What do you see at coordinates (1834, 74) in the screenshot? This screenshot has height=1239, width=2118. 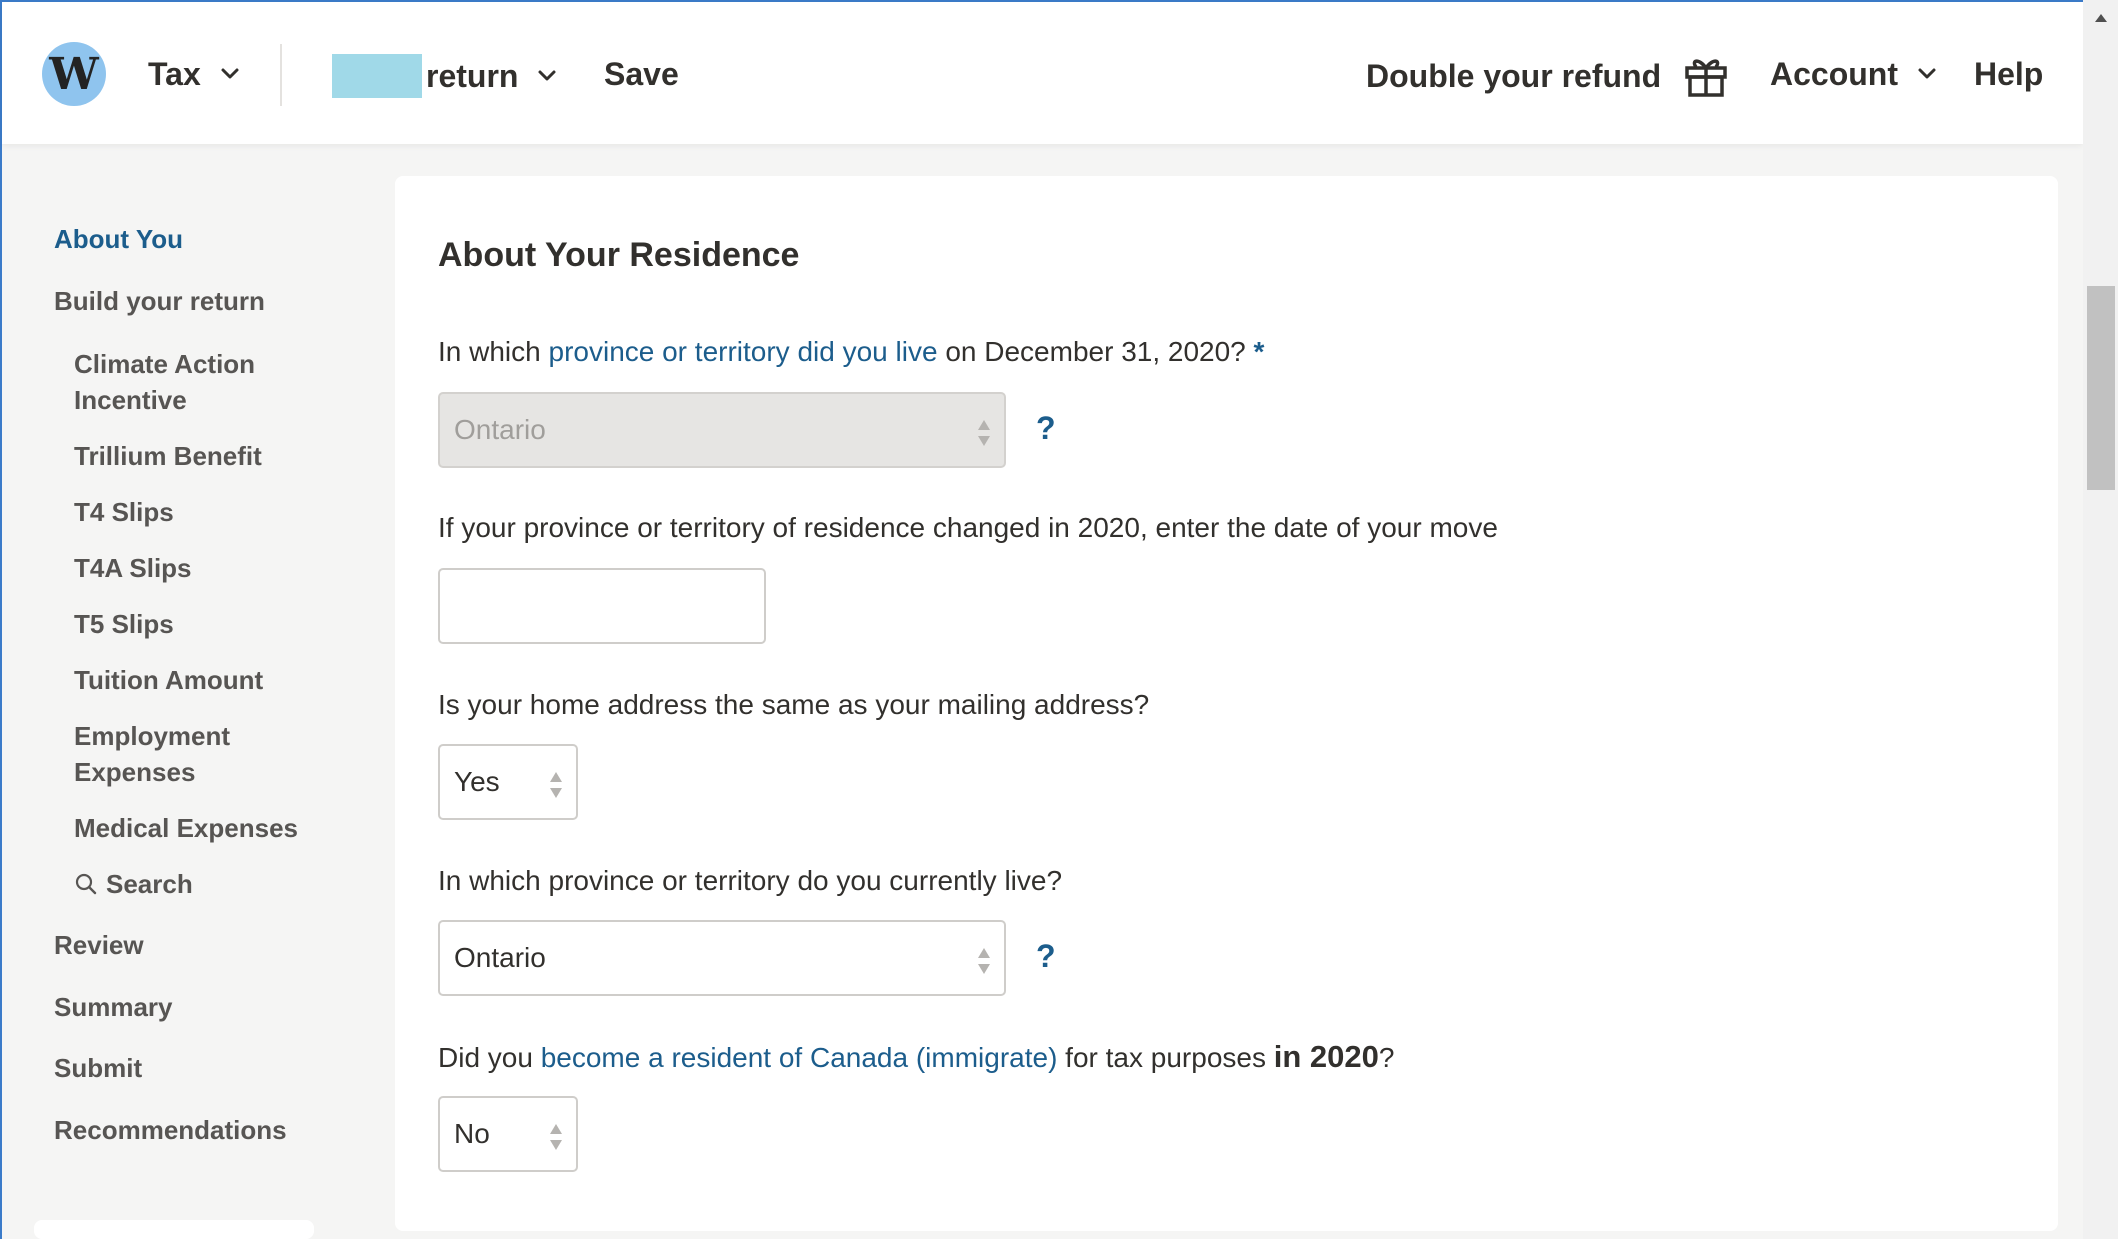 I see `account-menu-label: Account` at bounding box center [1834, 74].